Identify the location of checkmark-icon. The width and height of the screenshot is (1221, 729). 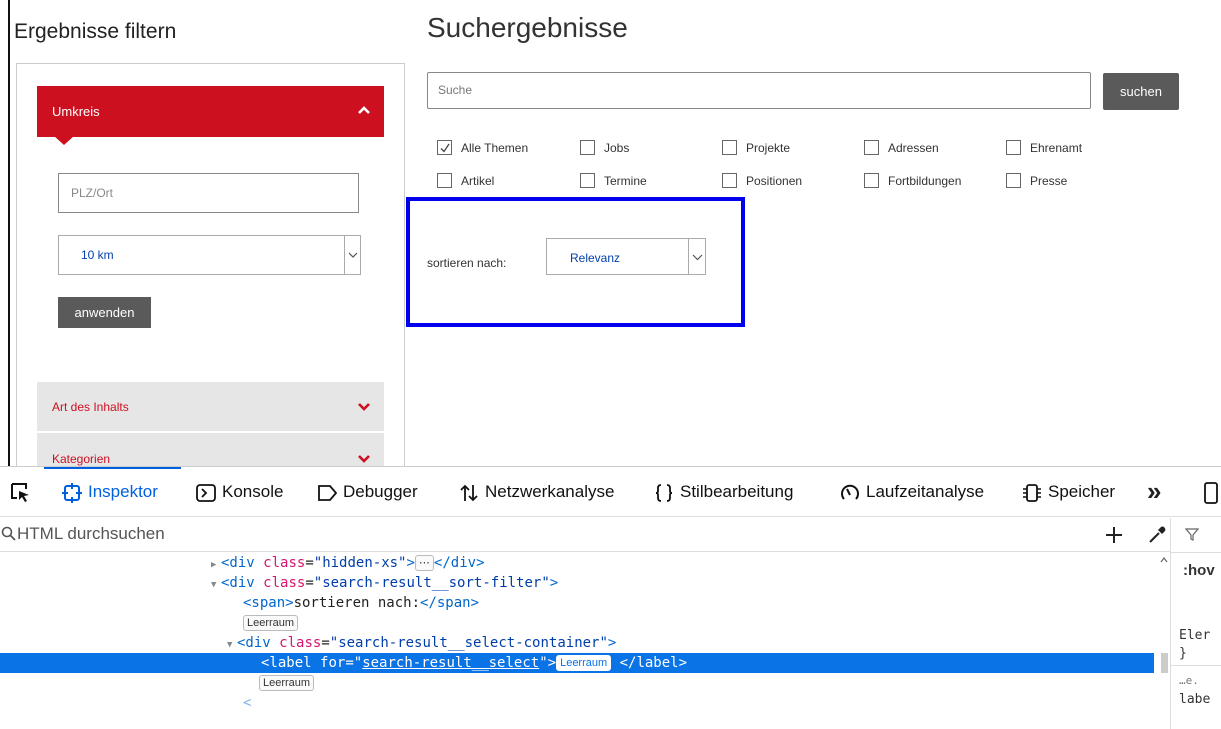
(445, 148).